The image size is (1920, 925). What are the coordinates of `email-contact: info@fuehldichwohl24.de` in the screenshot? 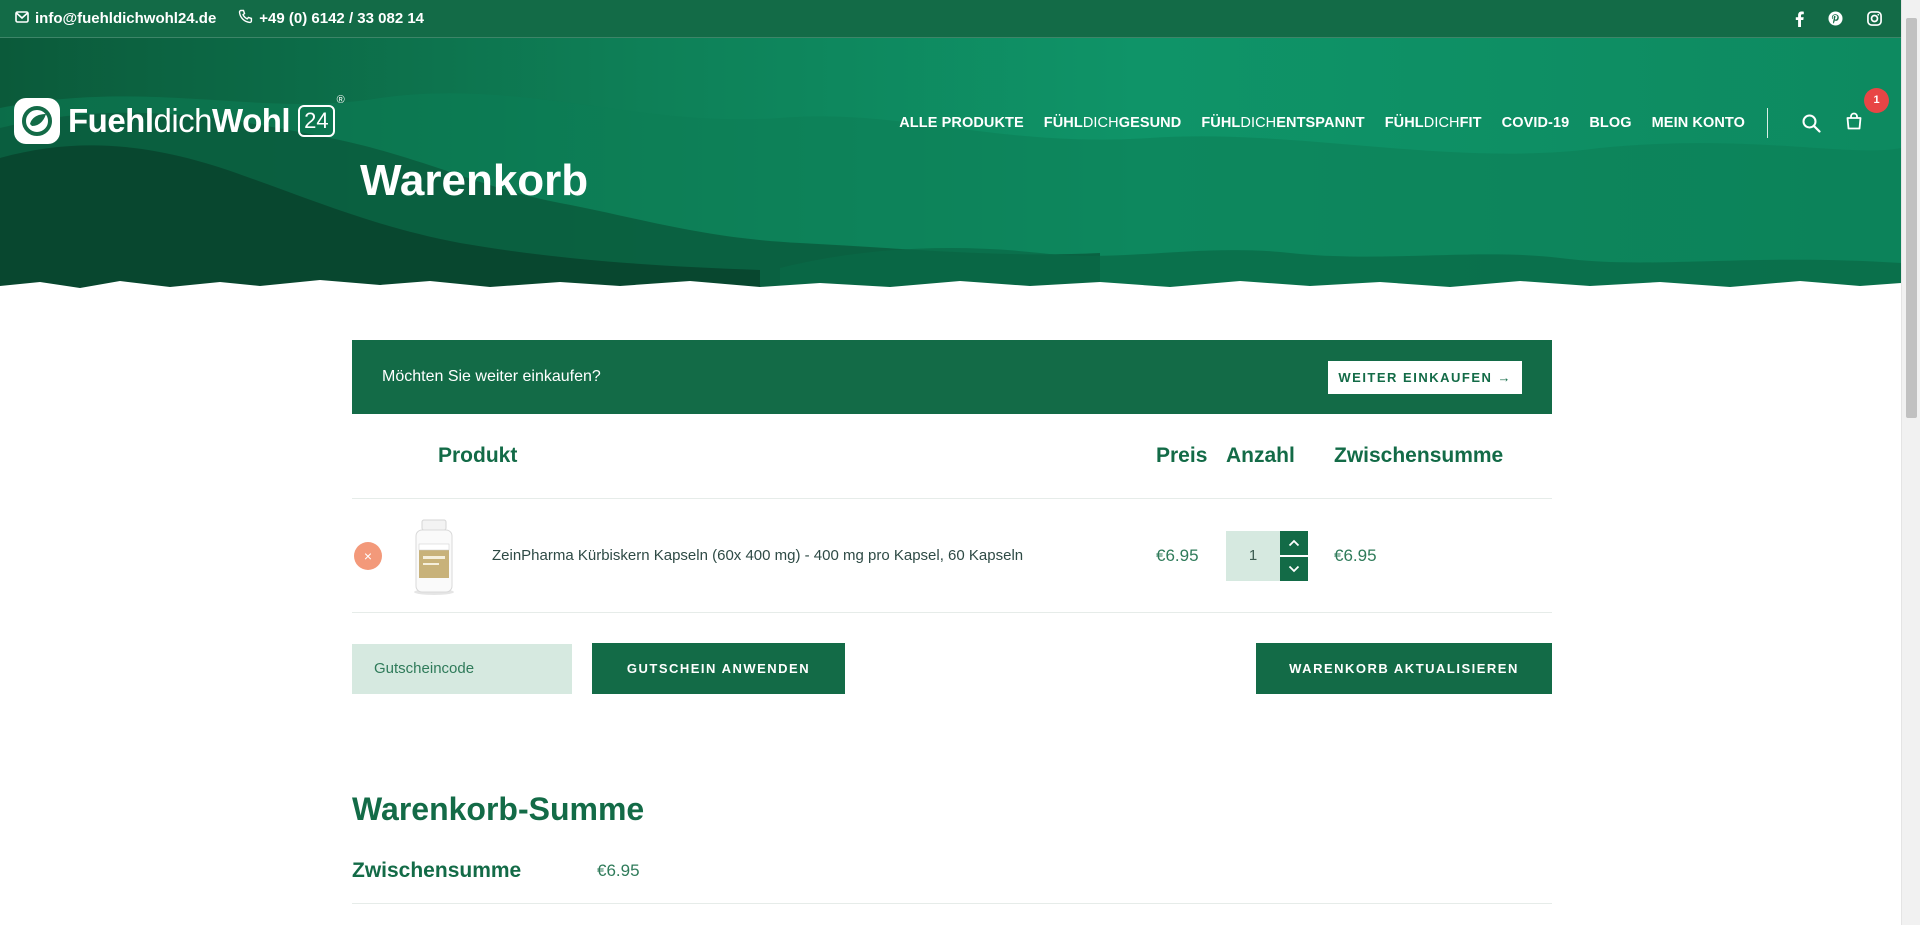 It's located at (115, 18).